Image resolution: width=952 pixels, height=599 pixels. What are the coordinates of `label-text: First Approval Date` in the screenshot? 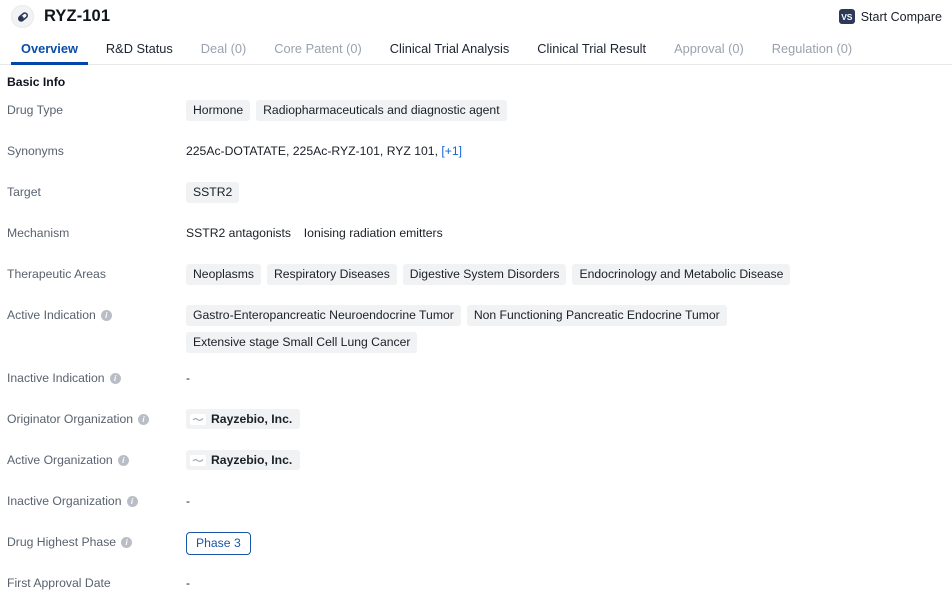 It's located at (59, 583).